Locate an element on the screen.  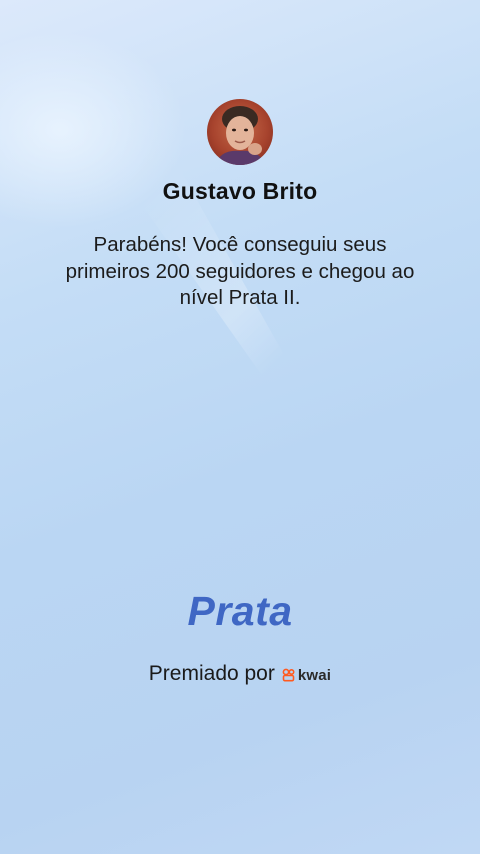
kwai-logo: kwai is located at coordinates (306, 675).